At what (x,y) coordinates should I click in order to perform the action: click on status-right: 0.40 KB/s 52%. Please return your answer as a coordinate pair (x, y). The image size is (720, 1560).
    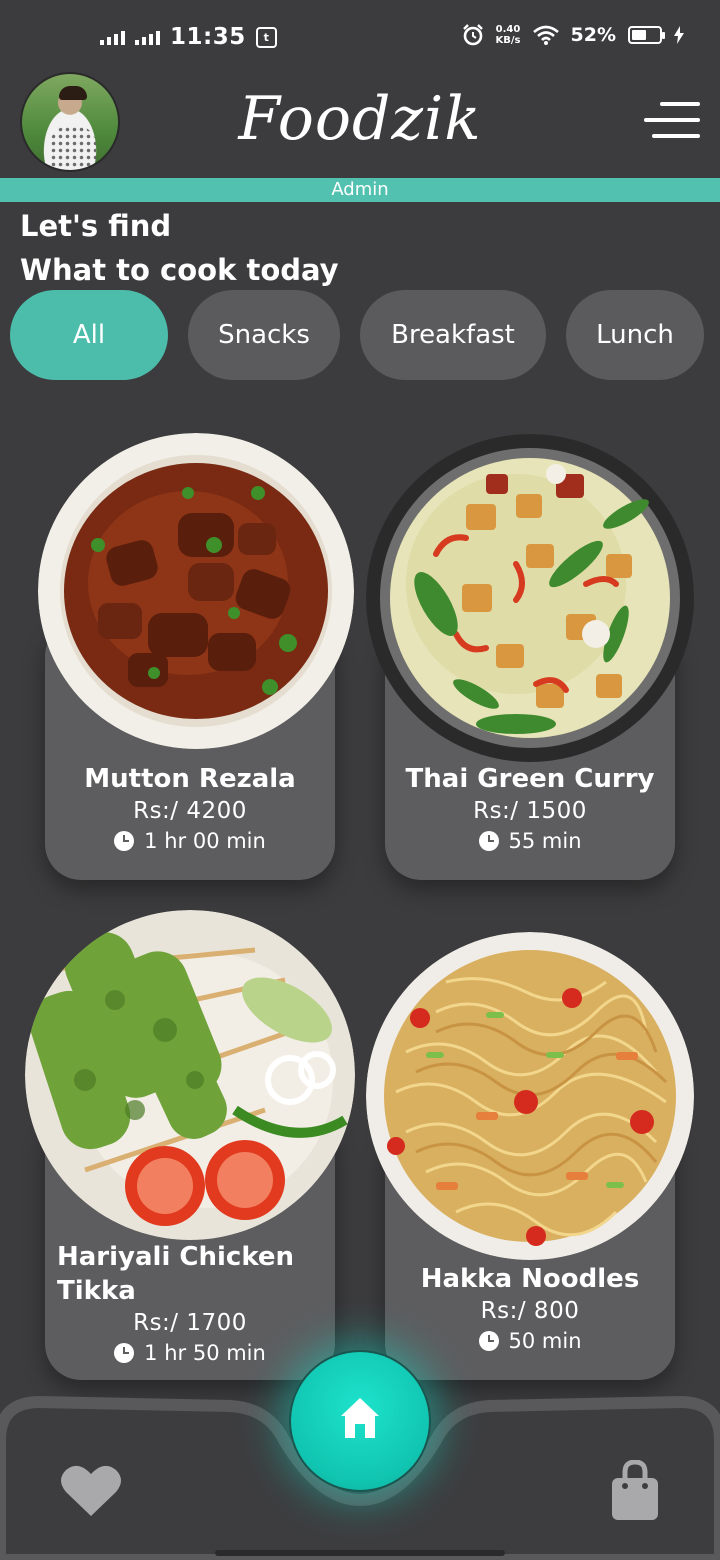
    Looking at the image, I should click on (573, 35).